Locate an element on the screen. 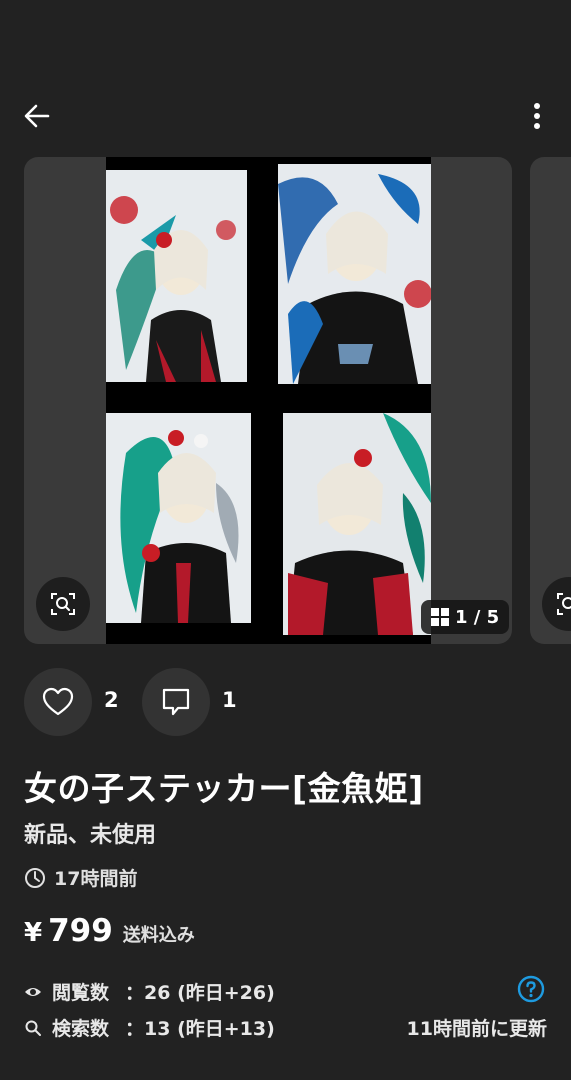  image-counter-label: 1 / 5 is located at coordinates (477, 617).